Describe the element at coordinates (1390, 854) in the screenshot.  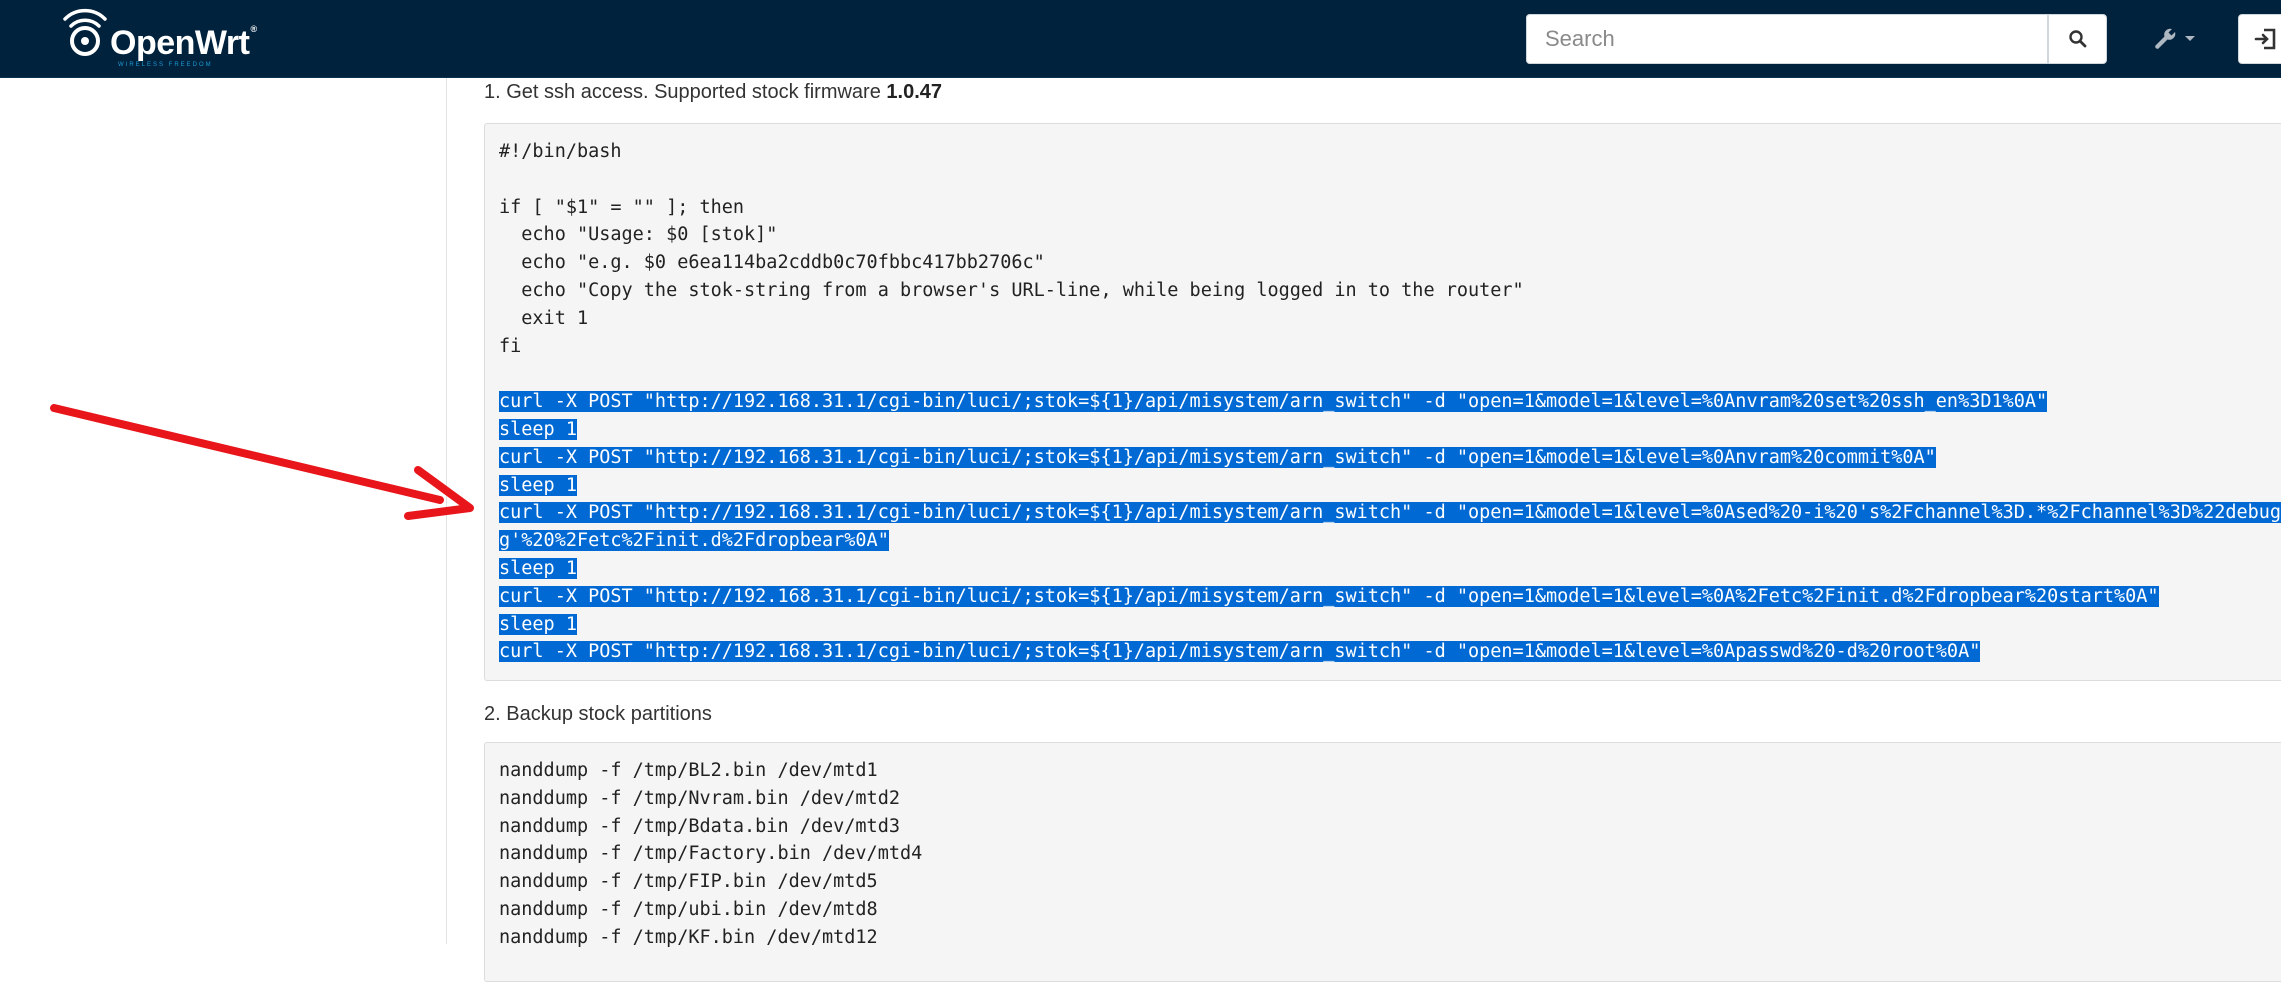
I see `code-line: nanddump -f /tmp/Factory.bin /dev/mtd4` at that location.